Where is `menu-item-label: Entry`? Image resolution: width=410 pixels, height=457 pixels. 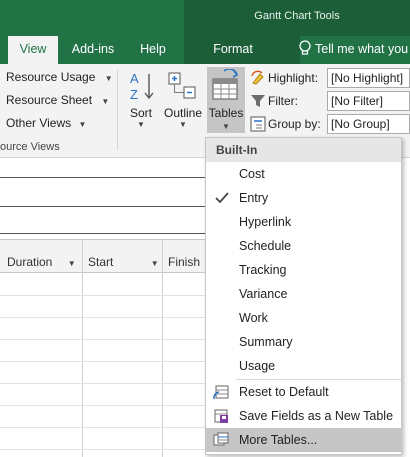 menu-item-label: Entry is located at coordinates (254, 198).